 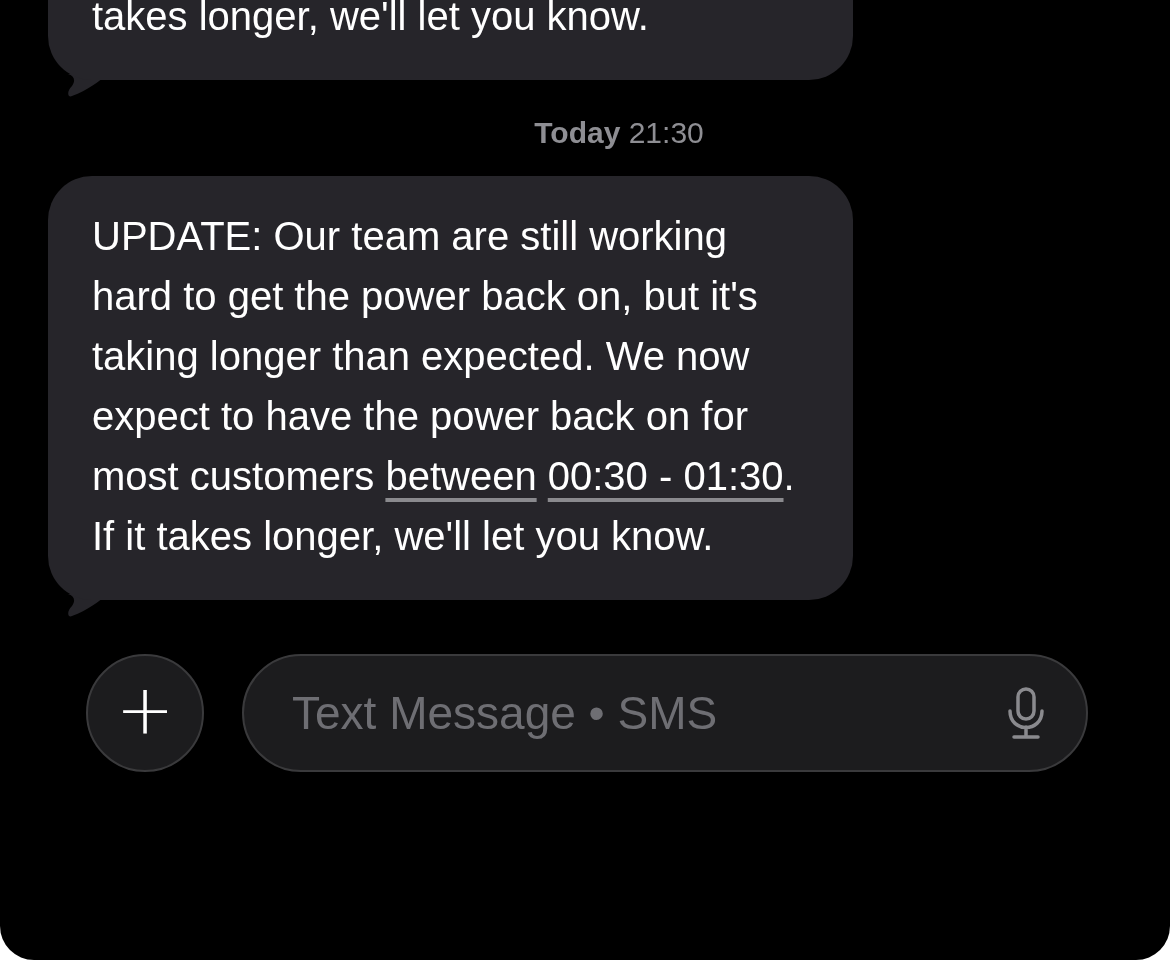 What do you see at coordinates (1026, 713) in the screenshot?
I see `microphone-icon` at bounding box center [1026, 713].